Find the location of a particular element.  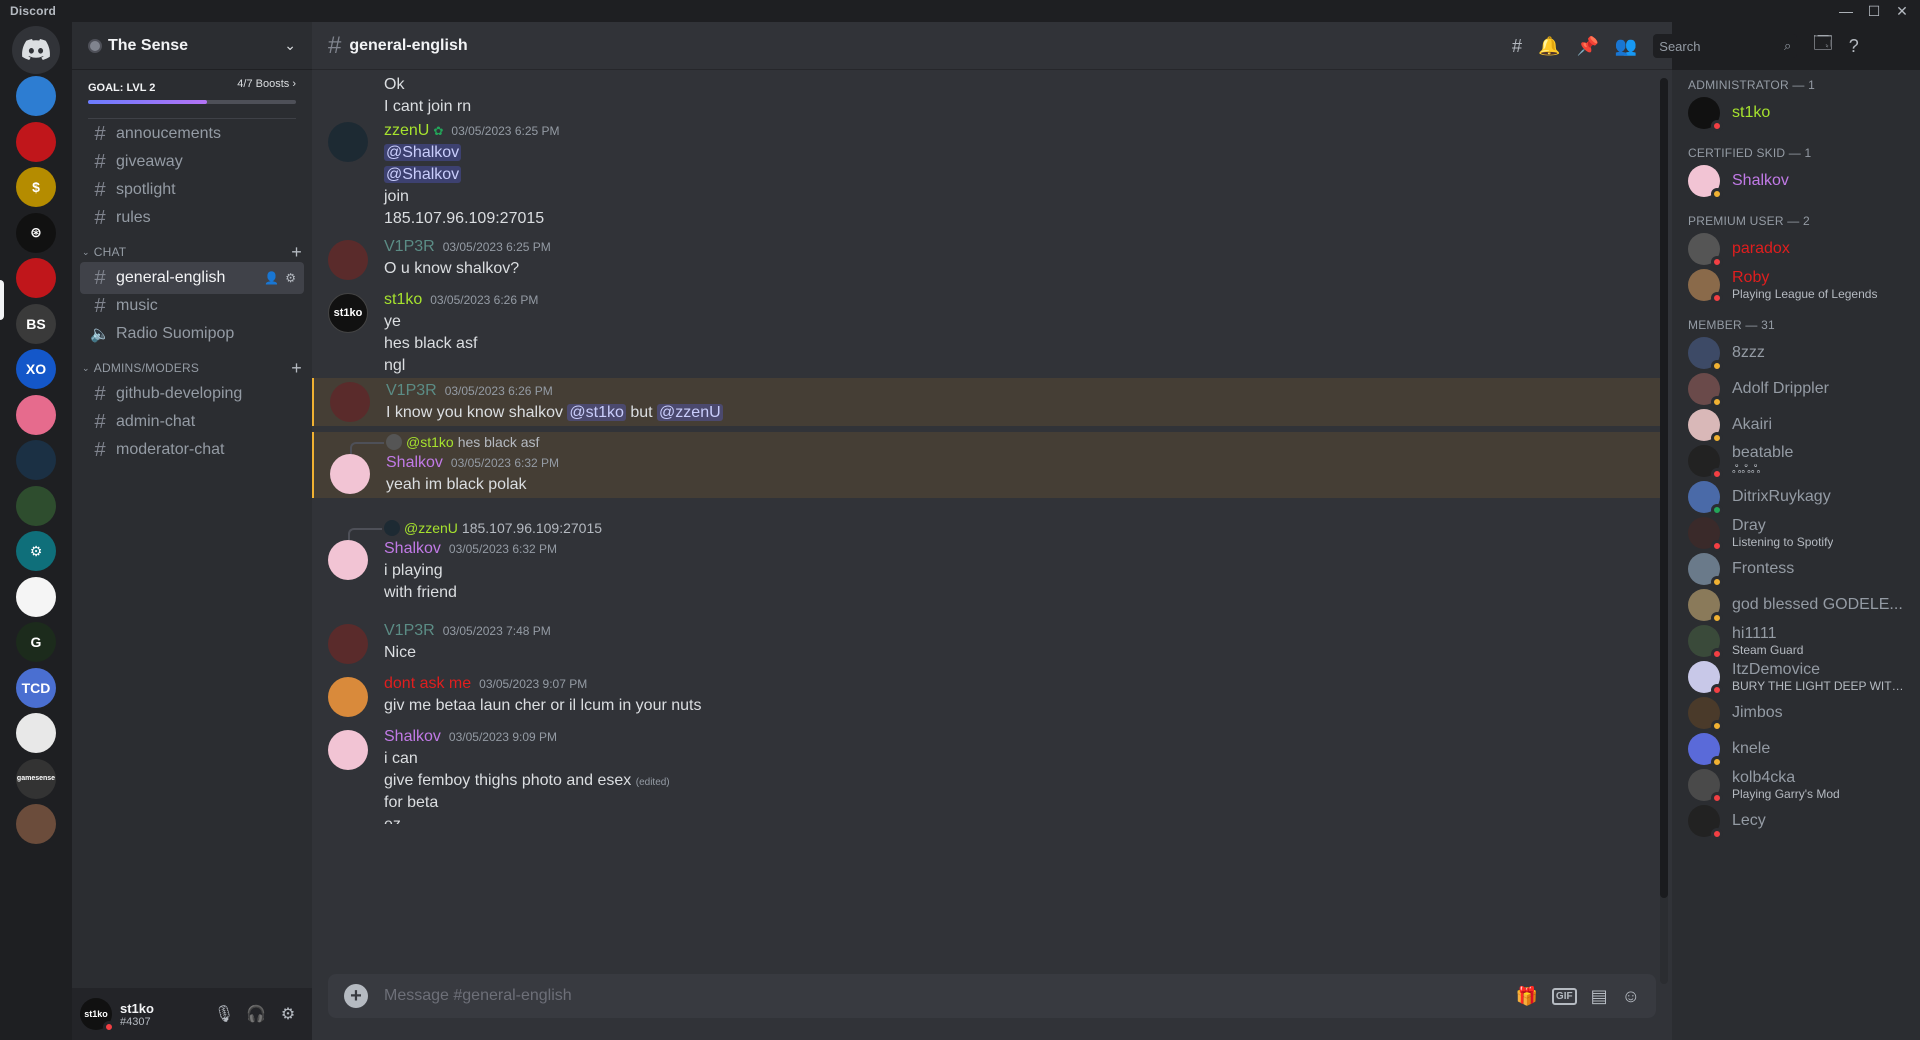

home-button is located at coordinates (36, 50).